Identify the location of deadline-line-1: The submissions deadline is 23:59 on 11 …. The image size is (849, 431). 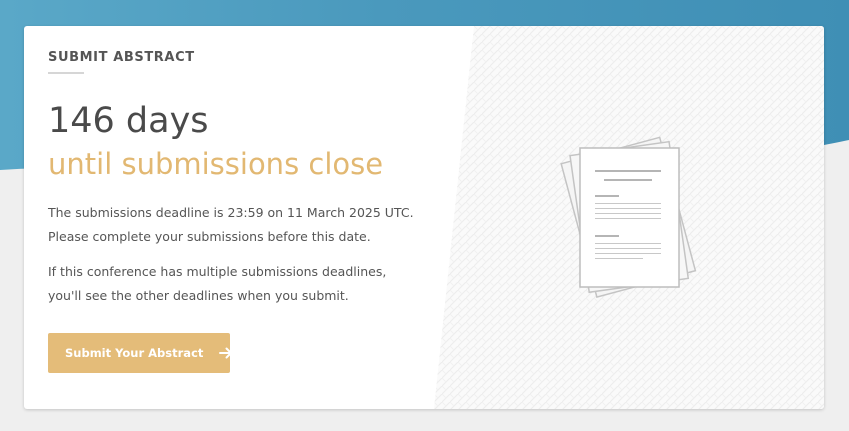
(231, 212).